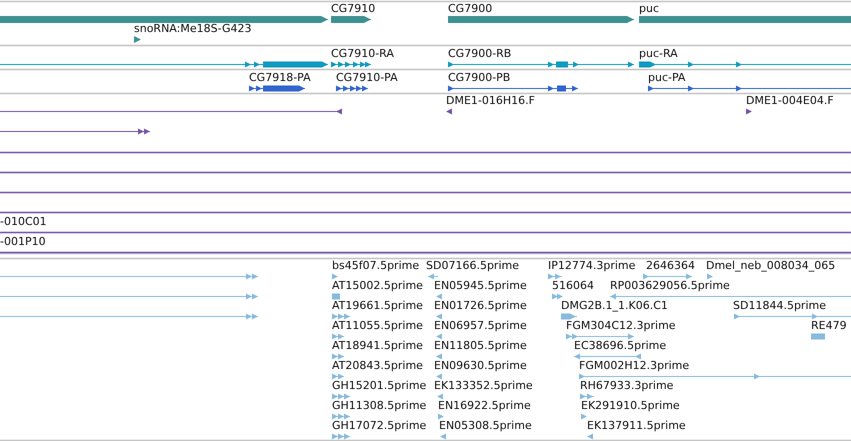  Describe the element at coordinates (379, 405) in the screenshot. I see `feature-label: GH11308.5prime` at that location.